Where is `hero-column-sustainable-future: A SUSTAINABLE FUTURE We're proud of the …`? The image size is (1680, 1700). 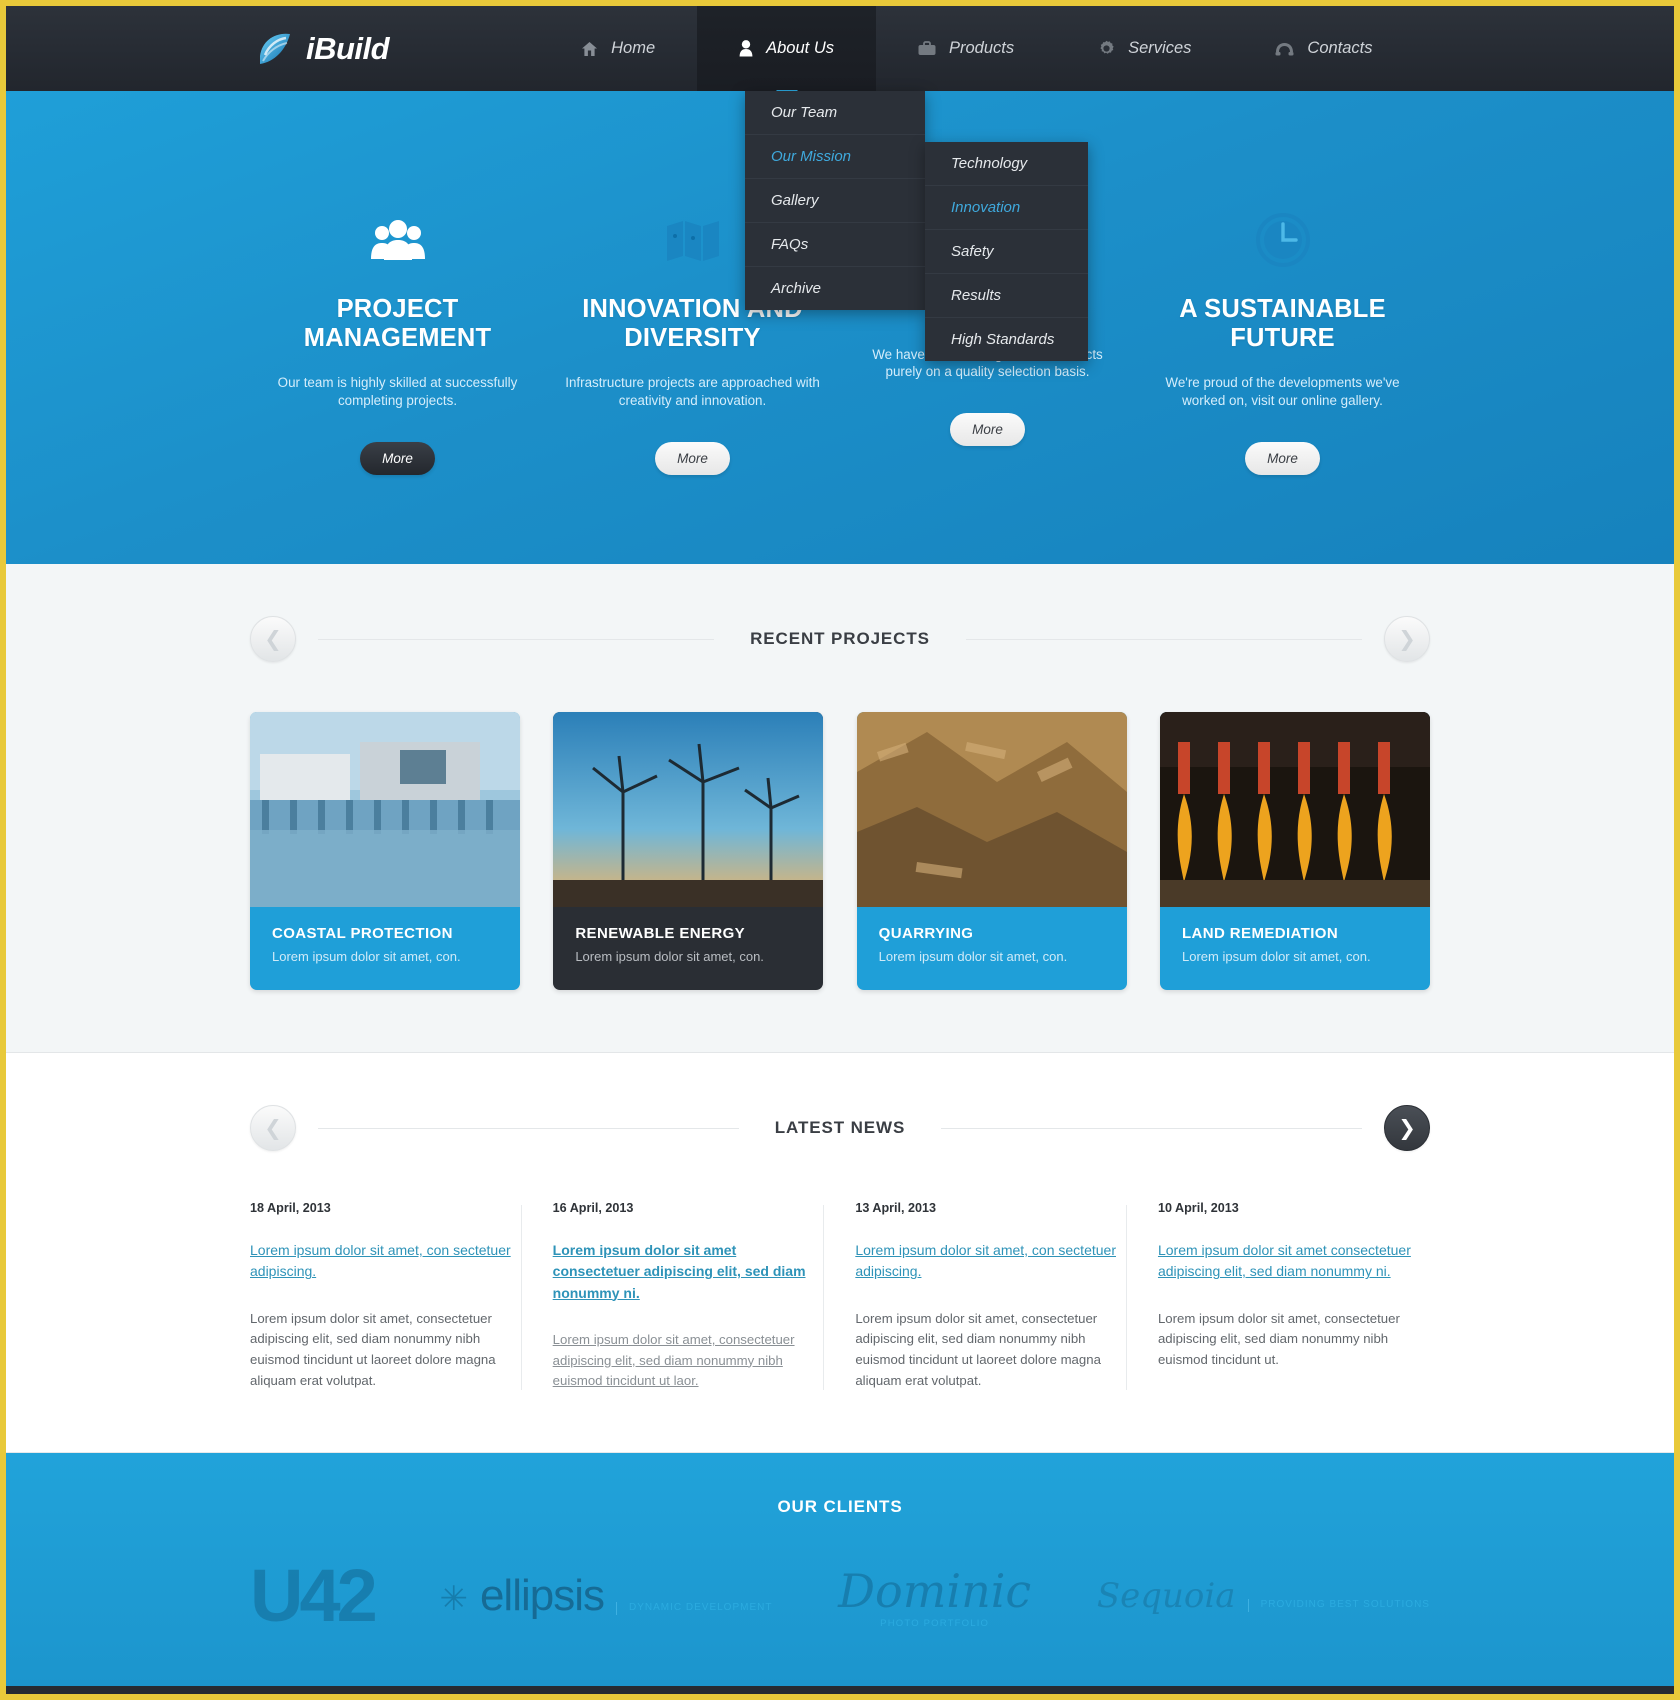 hero-column-sustainable-future: A SUSTAINABLE FUTURE We're proud of the … is located at coordinates (1282, 343).